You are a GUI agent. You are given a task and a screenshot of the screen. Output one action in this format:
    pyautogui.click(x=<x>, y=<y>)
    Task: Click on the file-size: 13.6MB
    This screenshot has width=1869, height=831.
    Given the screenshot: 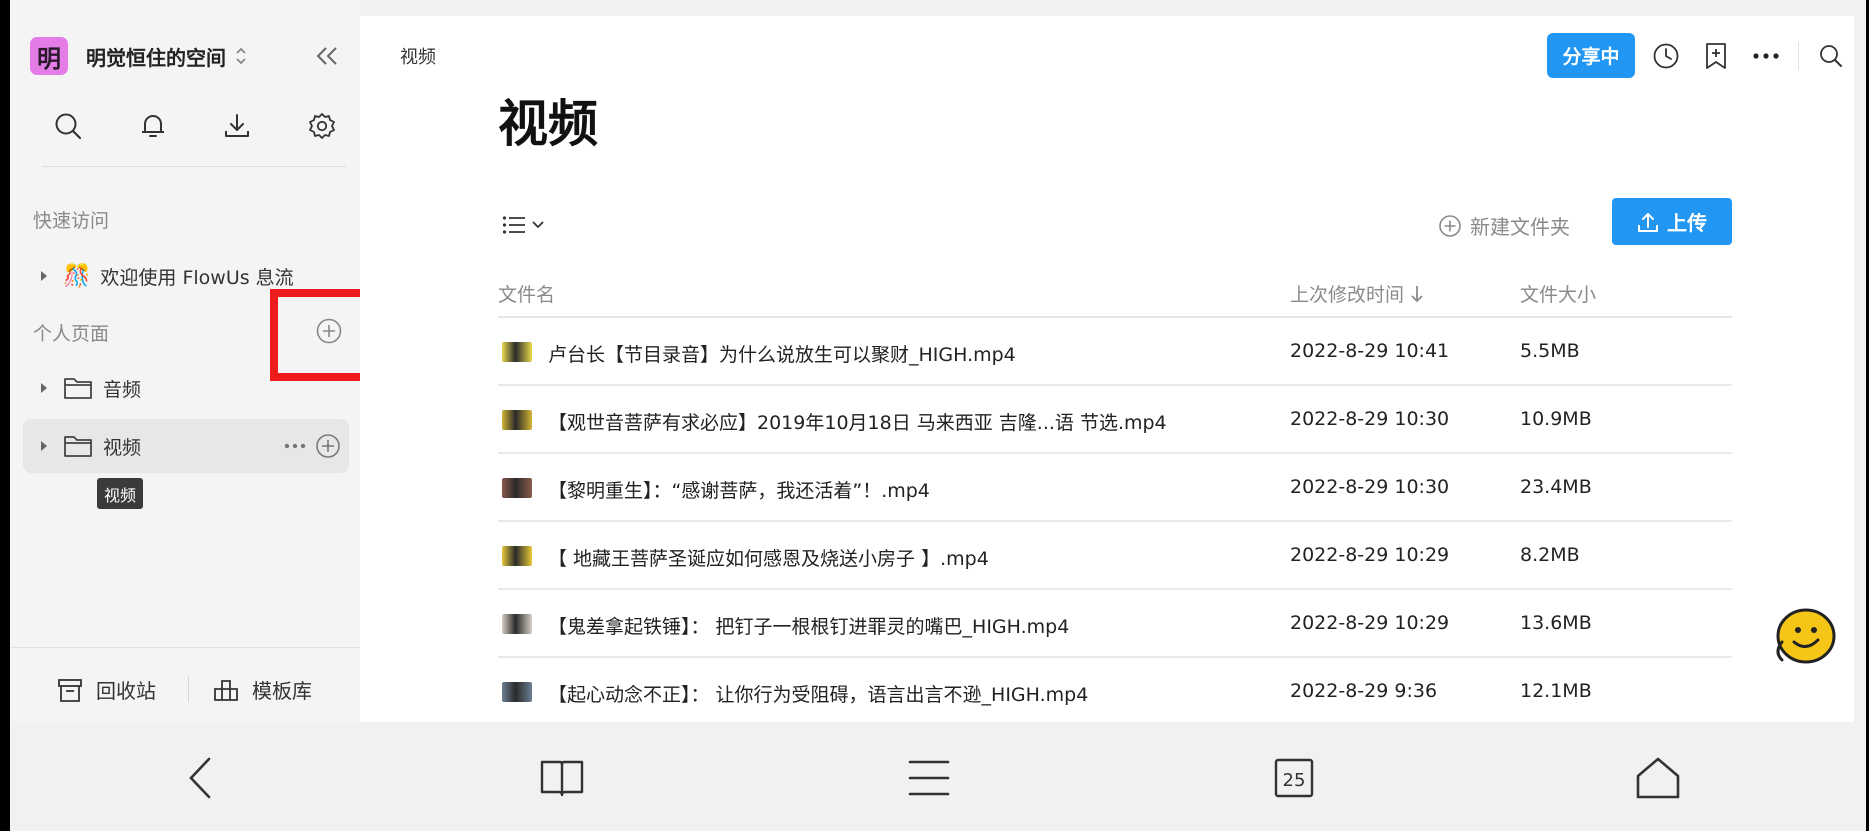 What is the action you would take?
    pyautogui.click(x=1556, y=623)
    